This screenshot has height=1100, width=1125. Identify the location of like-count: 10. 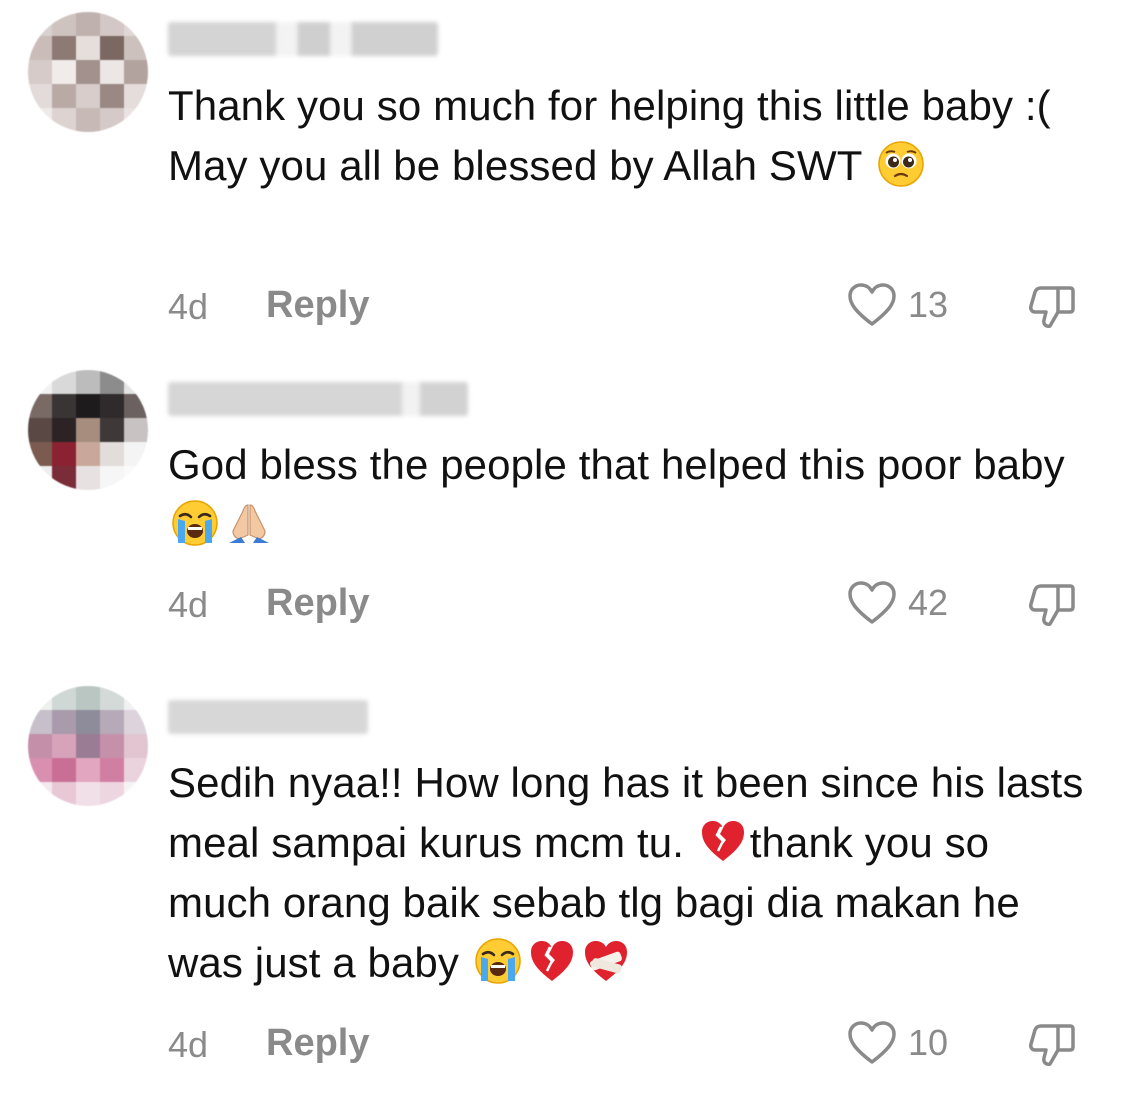
(928, 1042).